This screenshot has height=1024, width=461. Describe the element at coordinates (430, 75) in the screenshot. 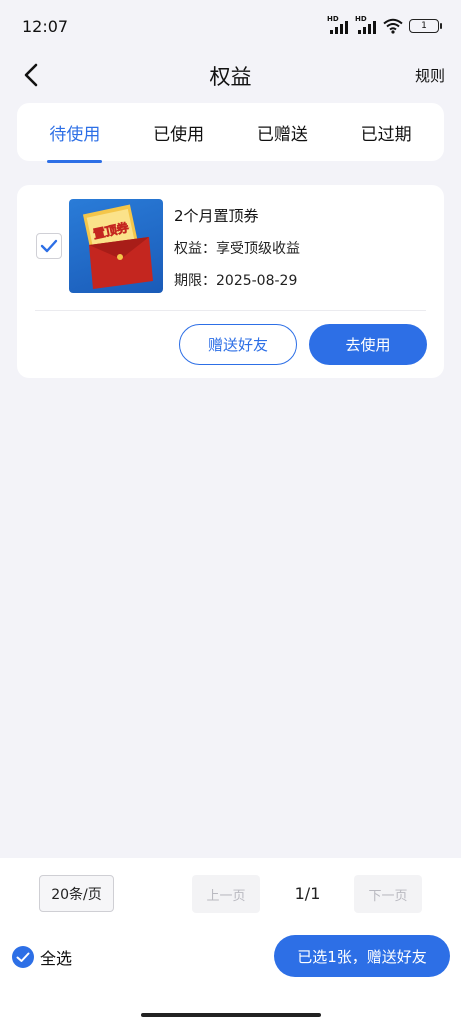

I see `rules-link: 规则` at that location.